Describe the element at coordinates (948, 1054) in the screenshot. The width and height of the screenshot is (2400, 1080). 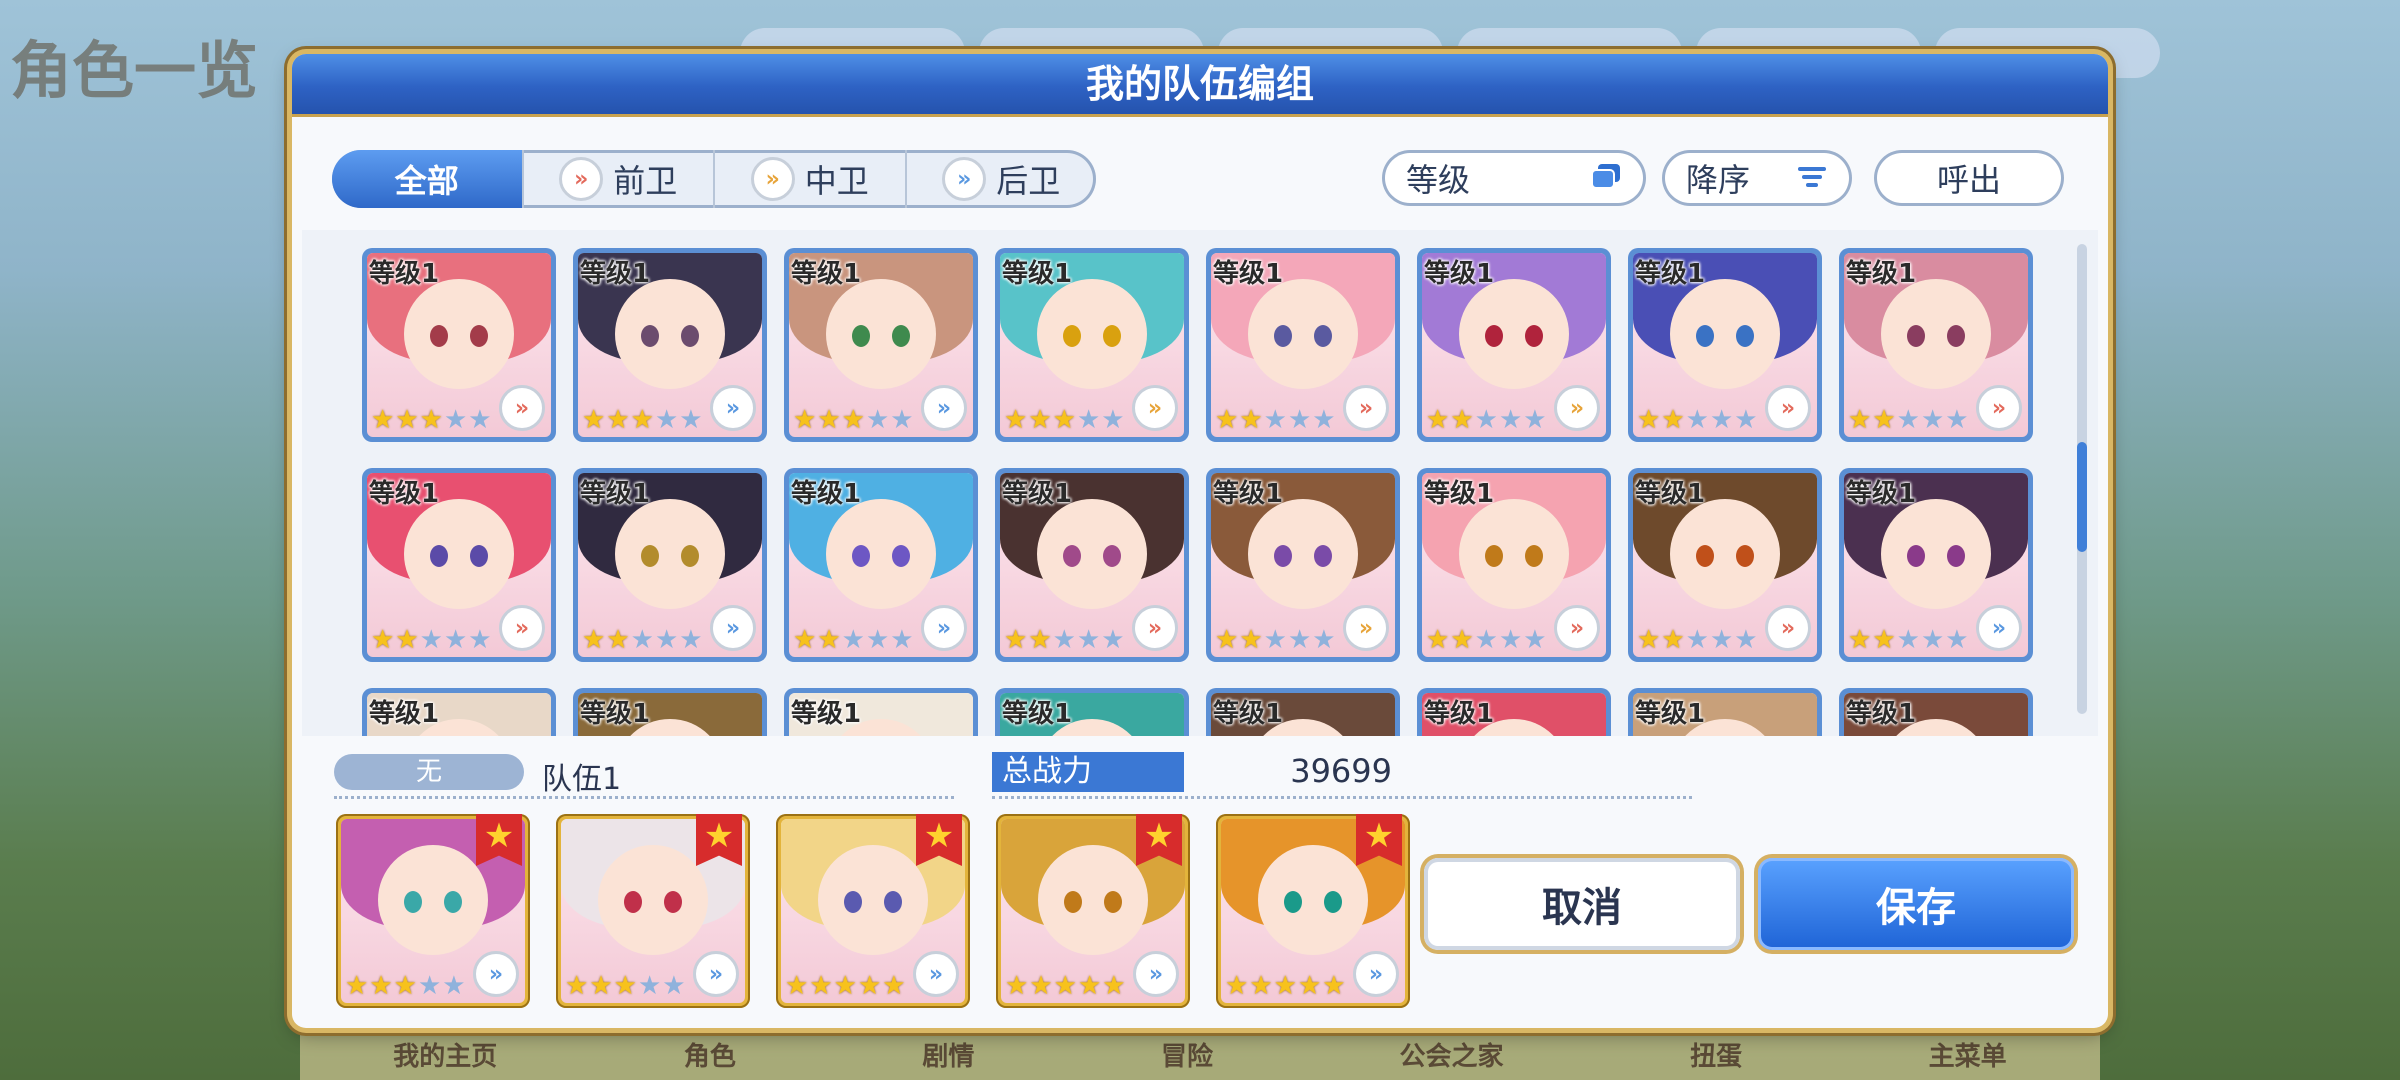
I see `nav-item-story: 剧情` at that location.